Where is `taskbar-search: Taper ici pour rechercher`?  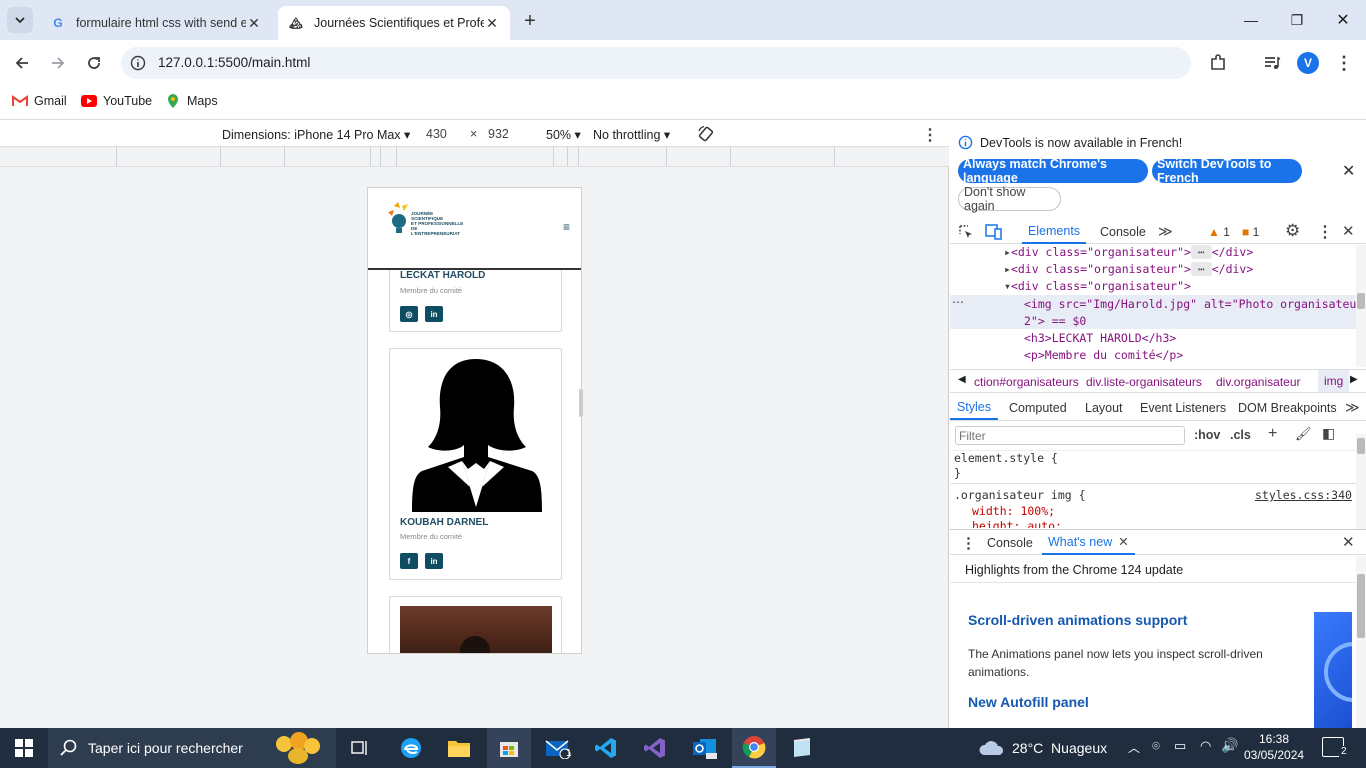
taskbar-search: Taper ici pour rechercher is located at coordinates (192, 748).